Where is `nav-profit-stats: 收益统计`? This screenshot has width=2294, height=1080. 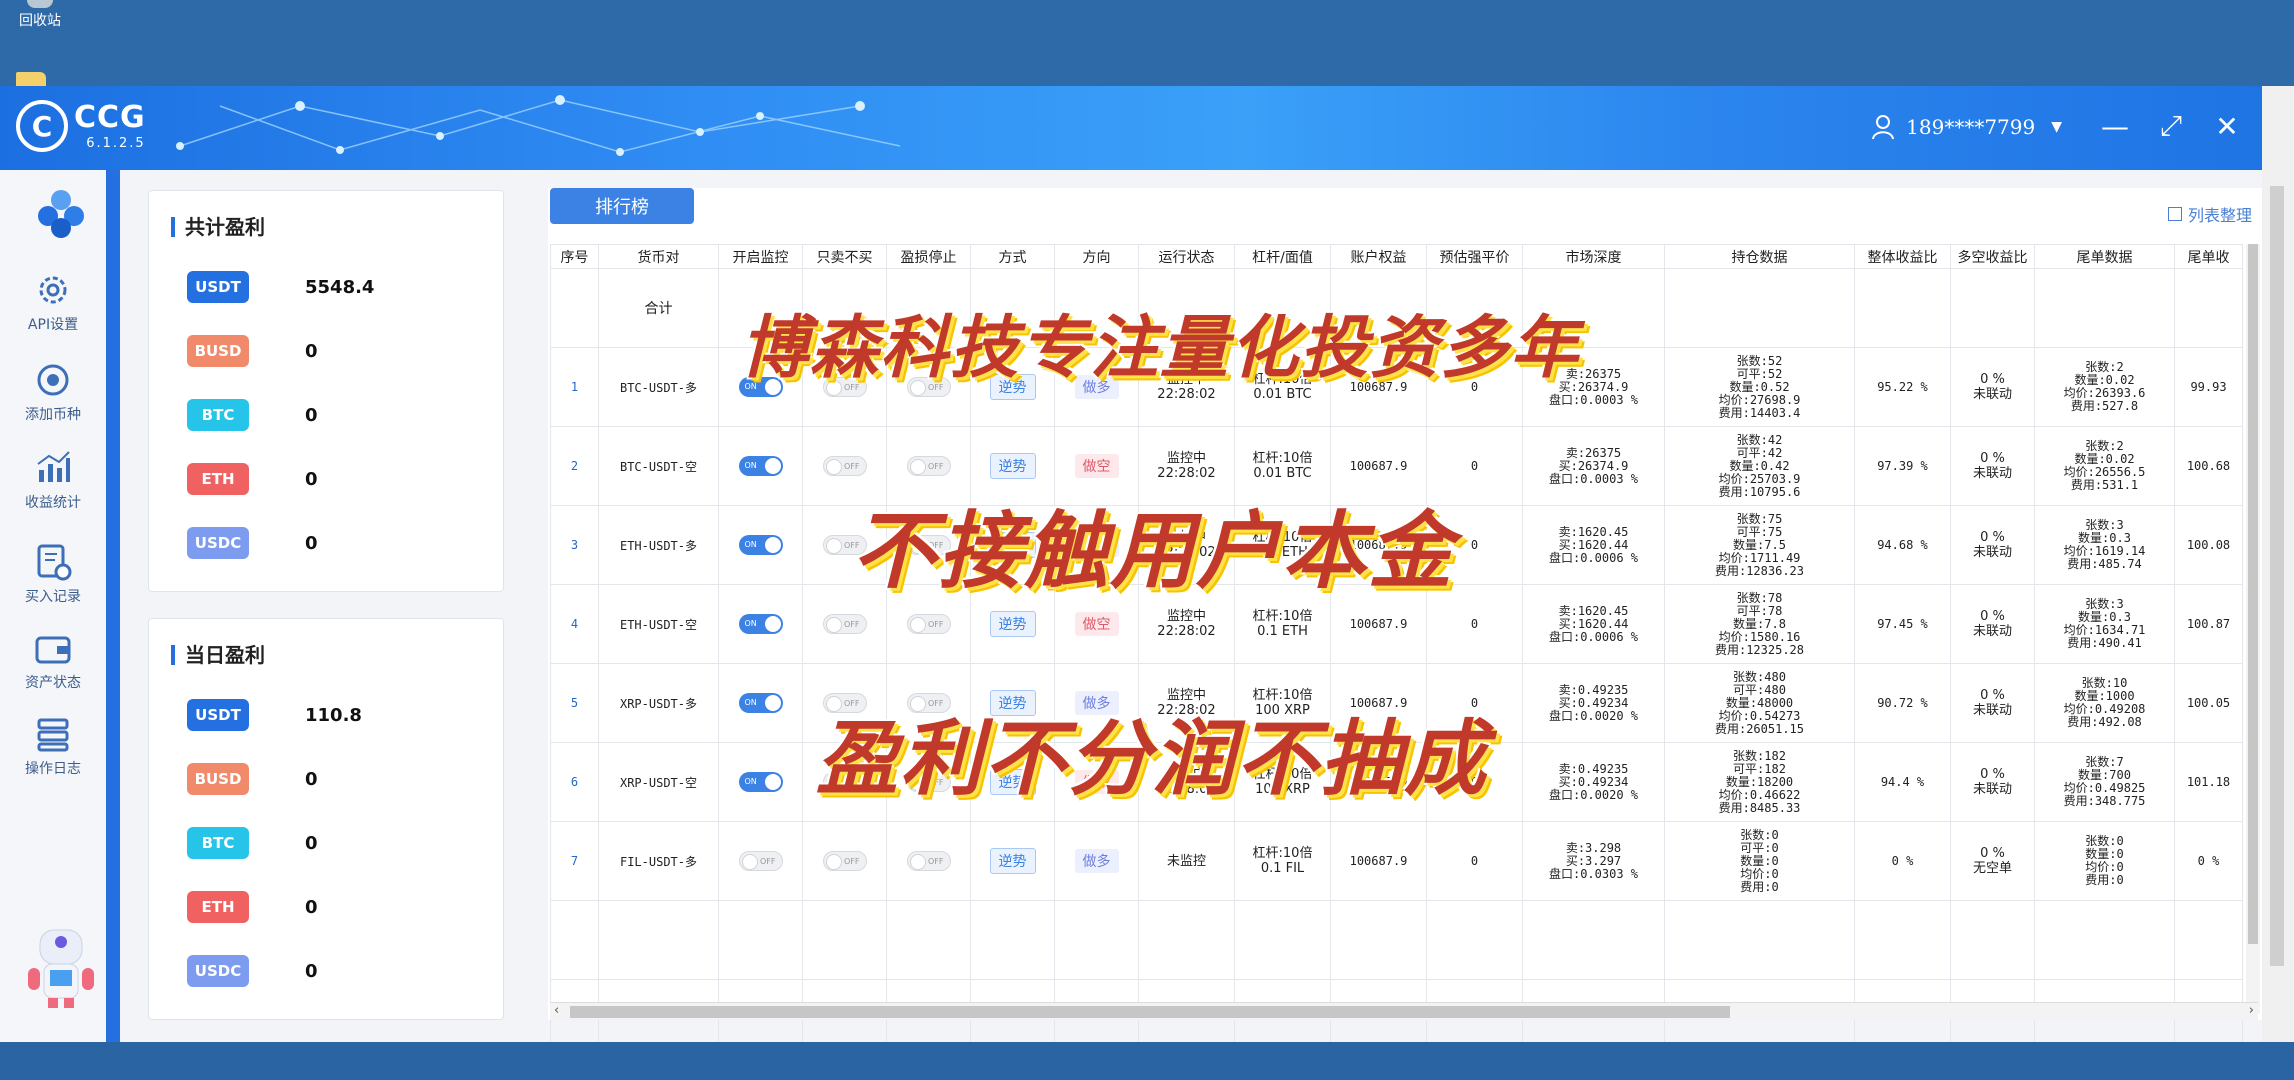 nav-profit-stats: 收益统计 is located at coordinates (53, 480).